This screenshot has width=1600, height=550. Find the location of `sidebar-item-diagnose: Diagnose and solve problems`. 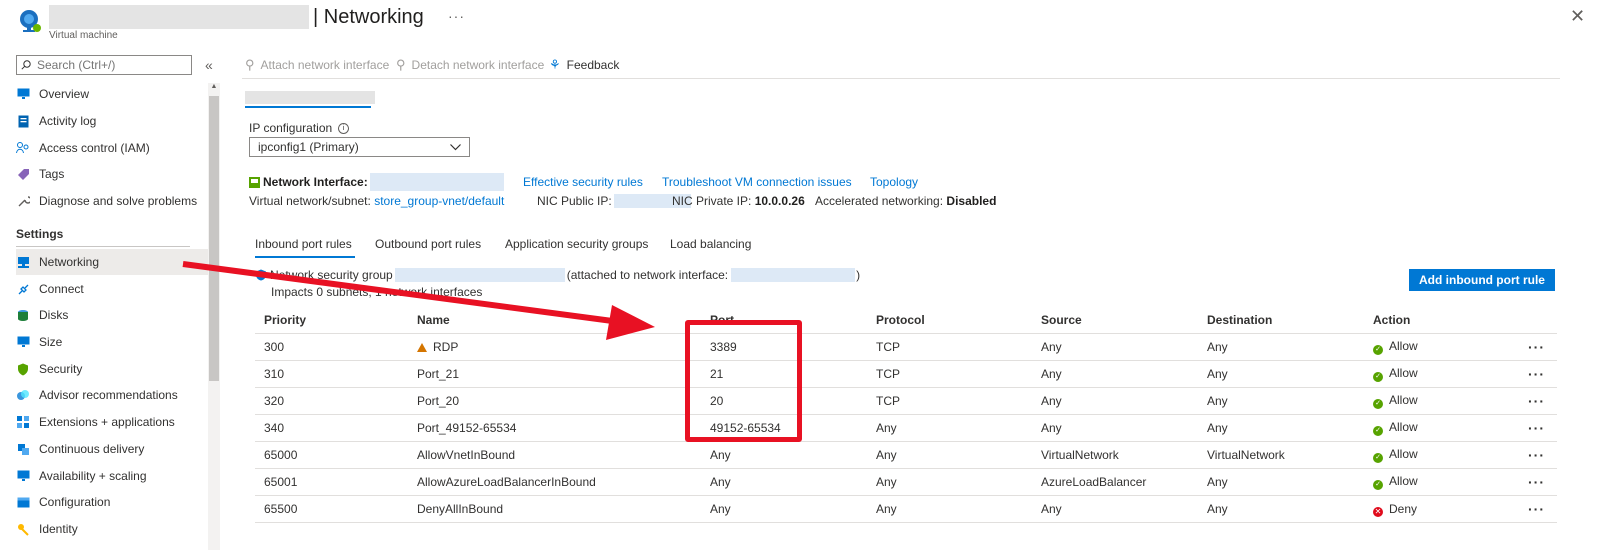

sidebar-item-diagnose: Diagnose and solve problems is located at coordinates (112, 201).